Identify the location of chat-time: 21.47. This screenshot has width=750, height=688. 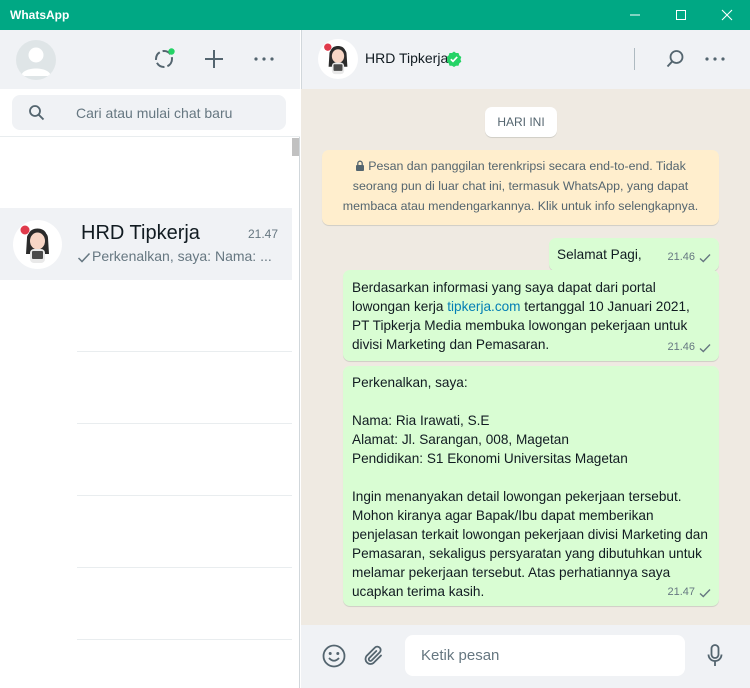
(263, 234).